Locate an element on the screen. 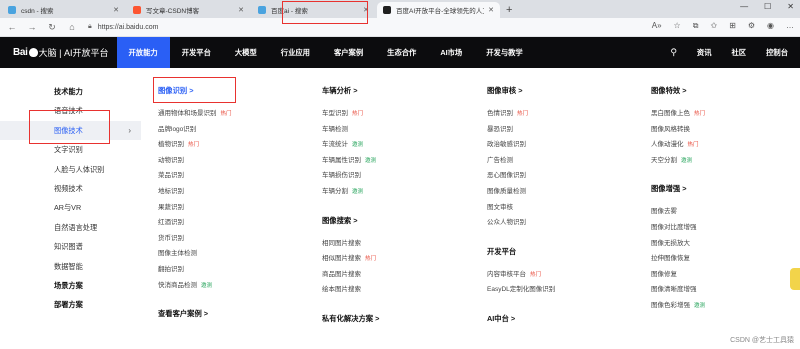 Image resolution: width=800 pixels, height=349 pixels. menu-link: 广告检测 is located at coordinates (562, 161).